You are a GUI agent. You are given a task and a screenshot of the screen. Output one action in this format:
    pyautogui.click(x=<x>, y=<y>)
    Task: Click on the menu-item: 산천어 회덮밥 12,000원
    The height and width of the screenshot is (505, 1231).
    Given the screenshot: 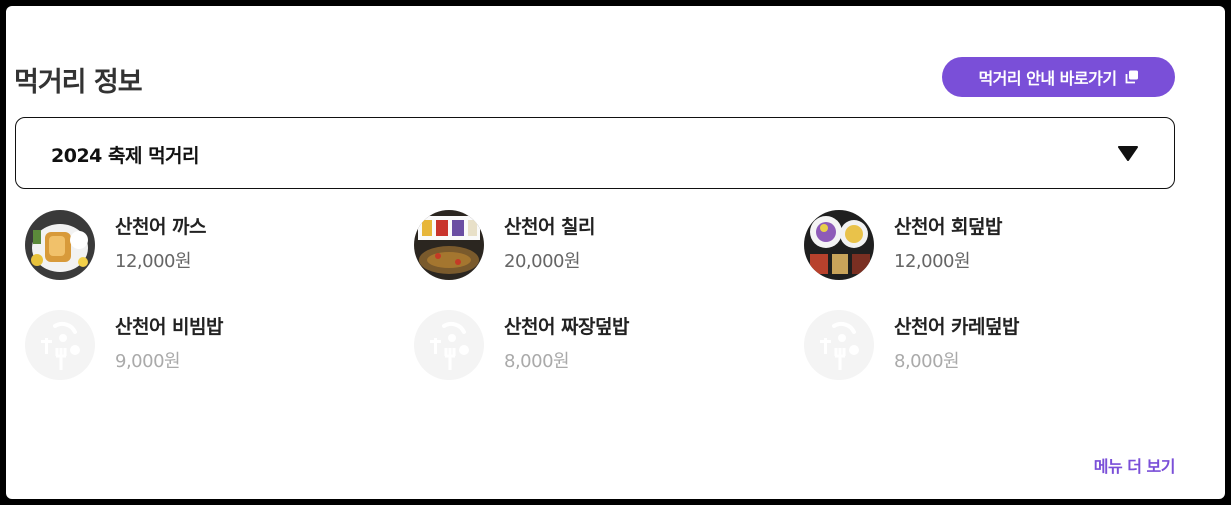 What is the action you would take?
    pyautogui.click(x=974, y=246)
    